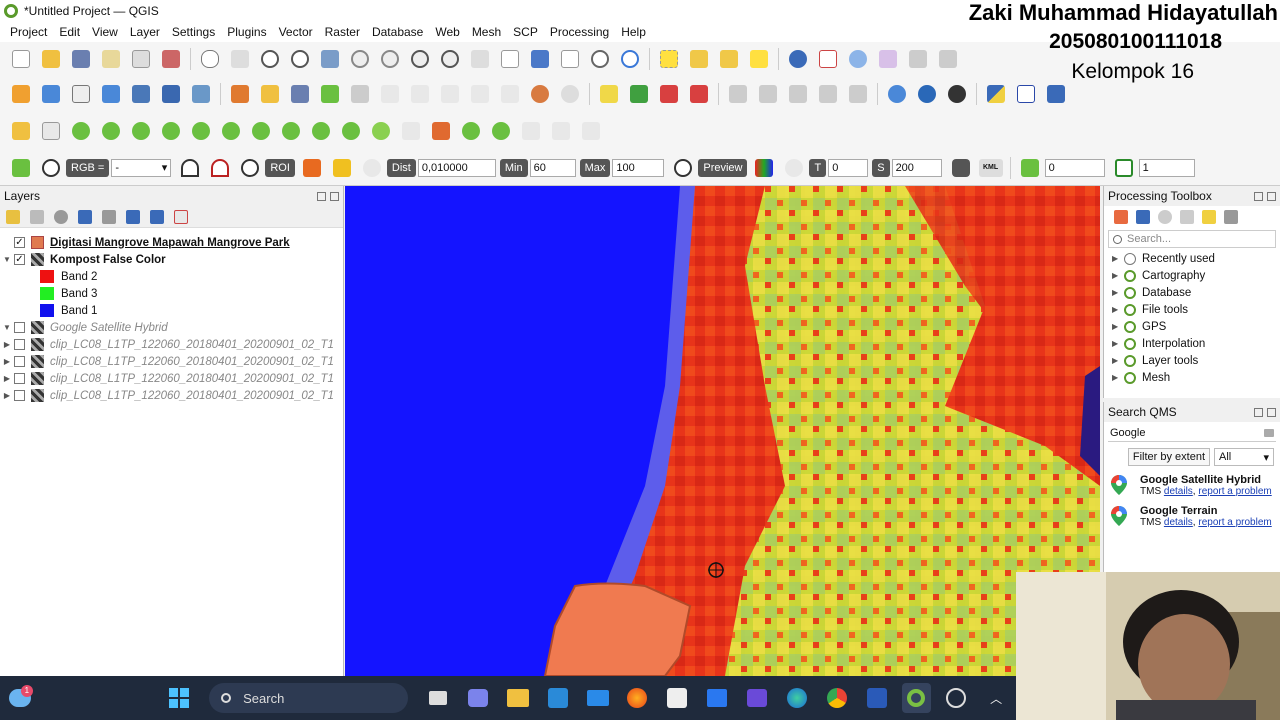  Describe the element at coordinates (683, 168) in the screenshot. I see `preview-zoom-icon` at that location.